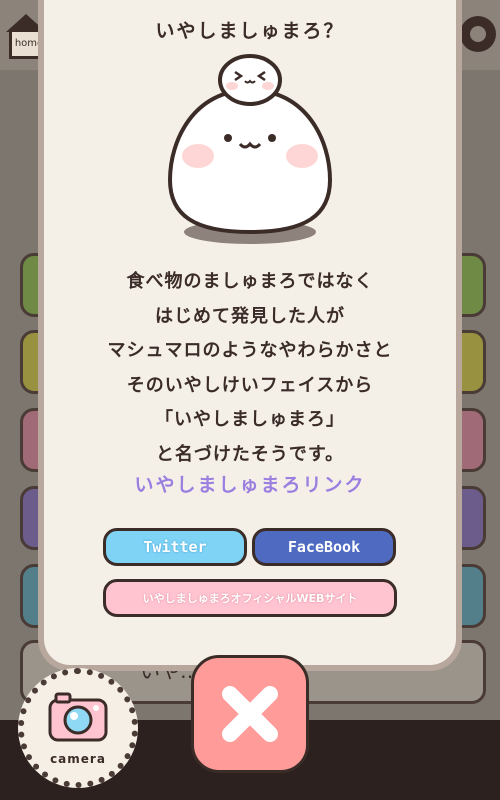  What do you see at coordinates (250, 281) in the screenshot?
I see `description-line: 食べ物のましゅまろではなく` at bounding box center [250, 281].